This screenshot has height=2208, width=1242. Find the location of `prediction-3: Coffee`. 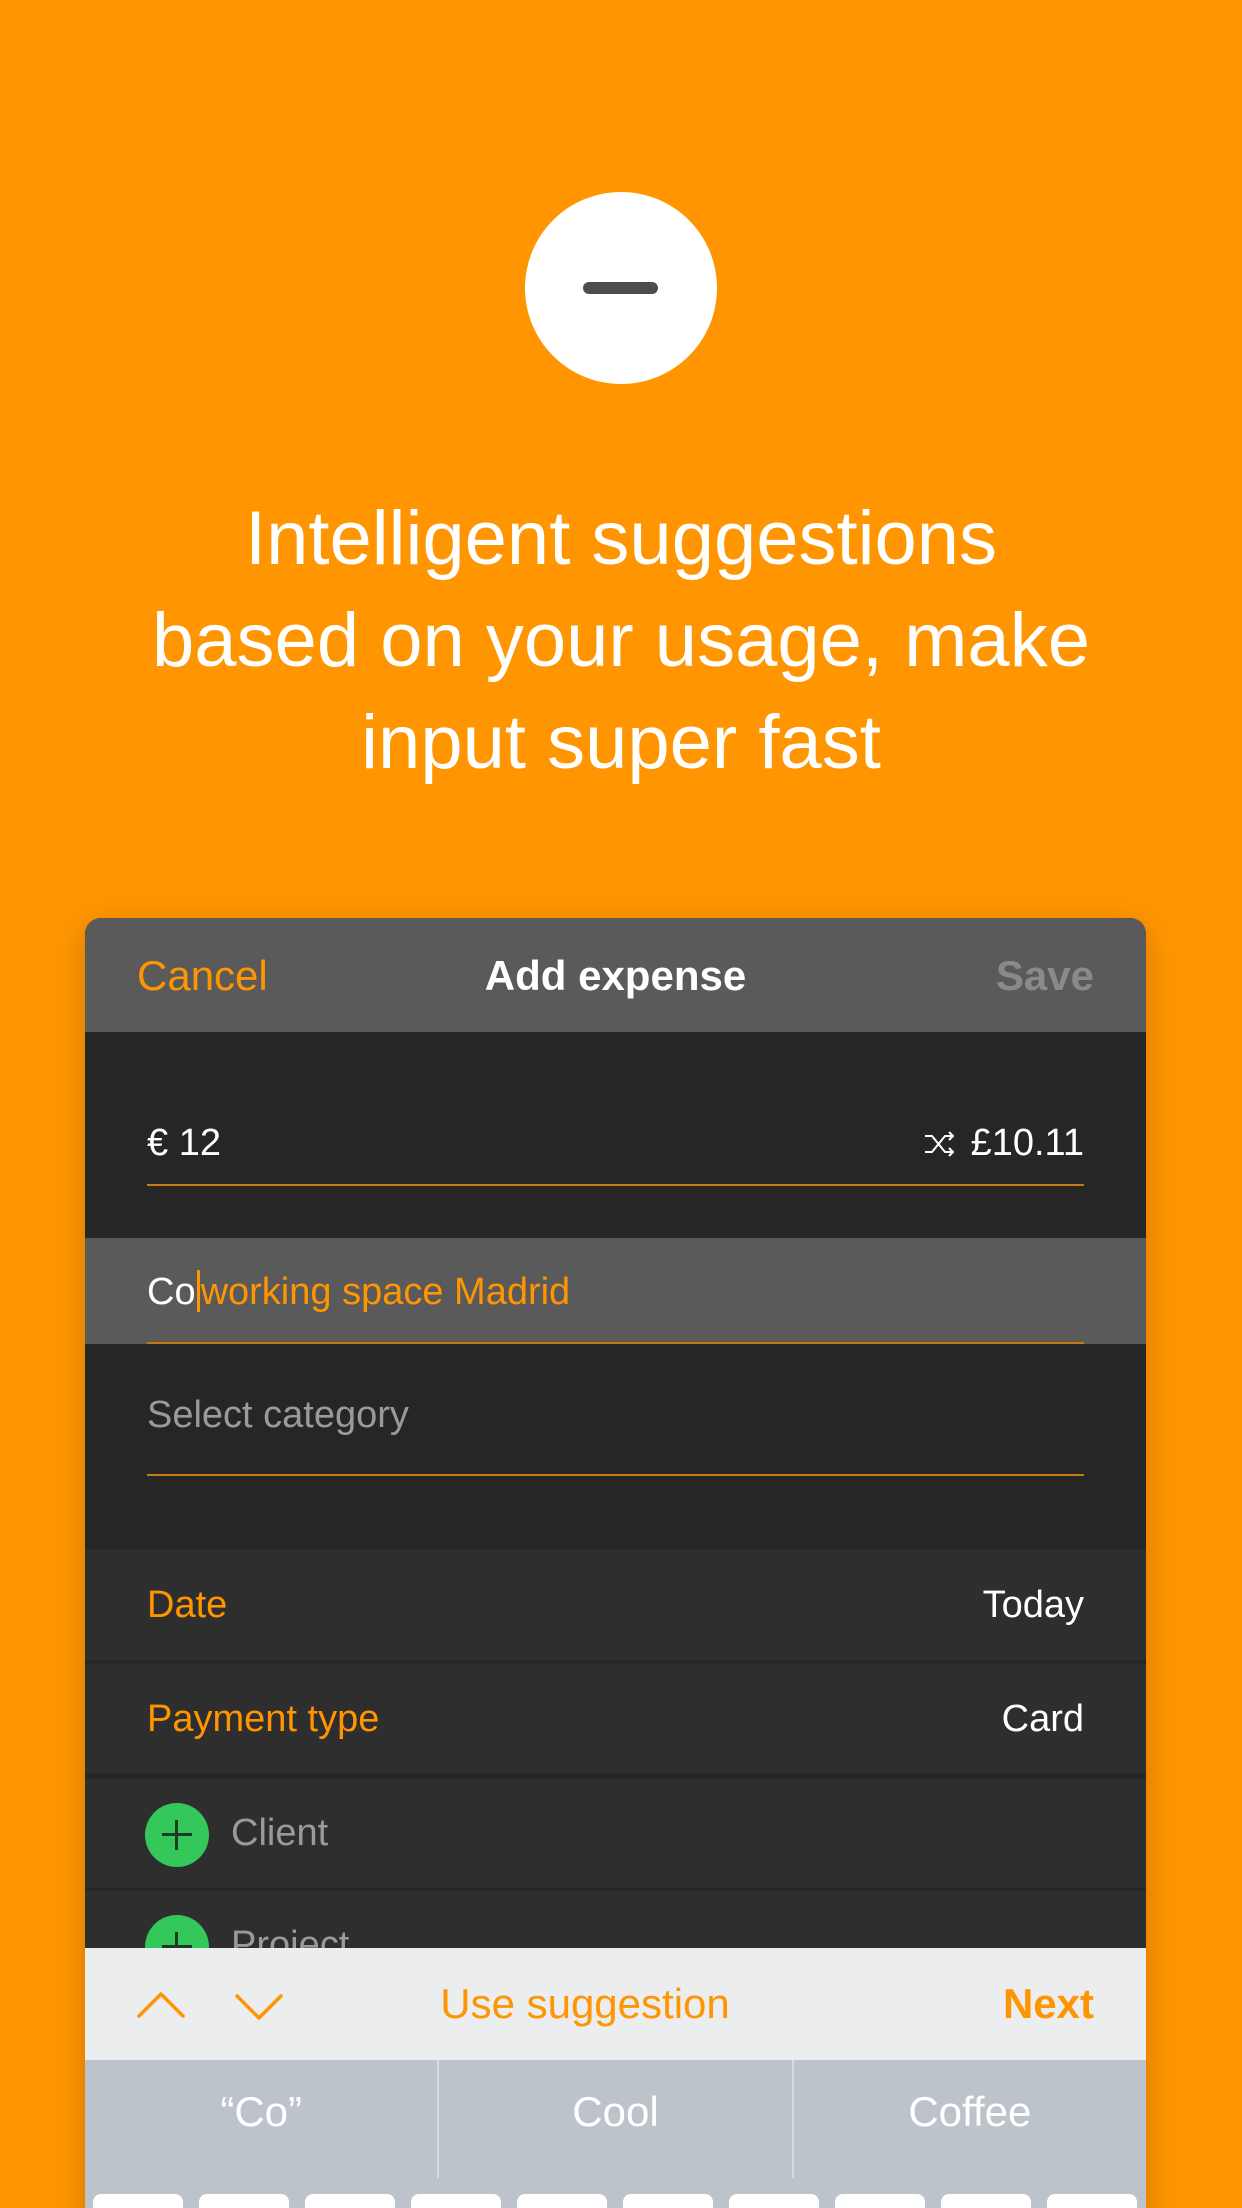

prediction-3: Coffee is located at coordinates (970, 2119).